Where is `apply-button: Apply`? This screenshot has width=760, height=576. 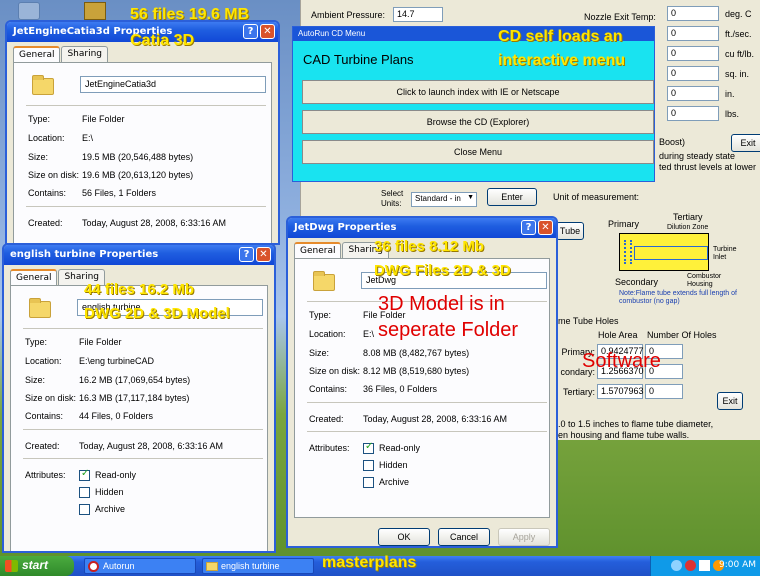
apply-button: Apply is located at coordinates (524, 537).